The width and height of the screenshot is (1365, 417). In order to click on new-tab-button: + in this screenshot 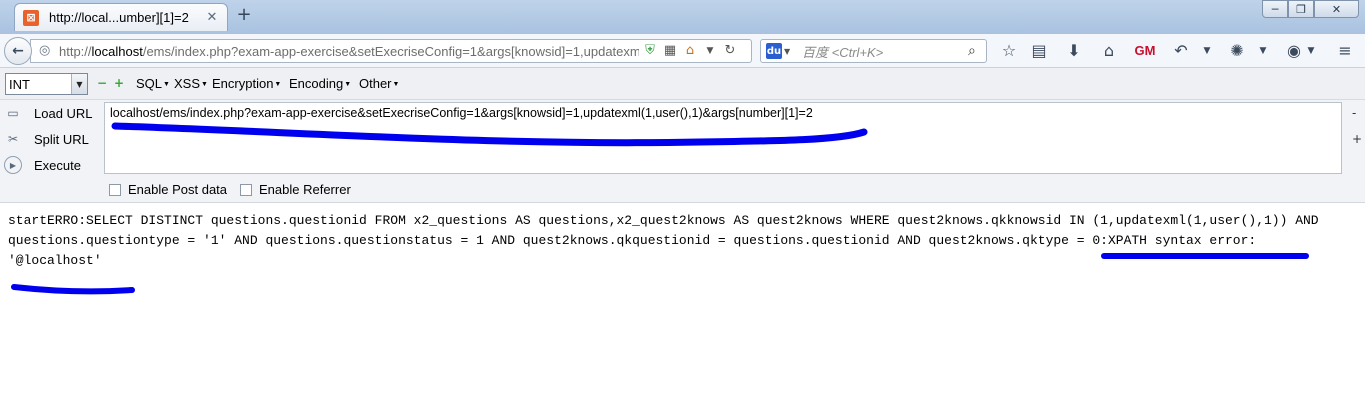, I will do `click(244, 15)`.